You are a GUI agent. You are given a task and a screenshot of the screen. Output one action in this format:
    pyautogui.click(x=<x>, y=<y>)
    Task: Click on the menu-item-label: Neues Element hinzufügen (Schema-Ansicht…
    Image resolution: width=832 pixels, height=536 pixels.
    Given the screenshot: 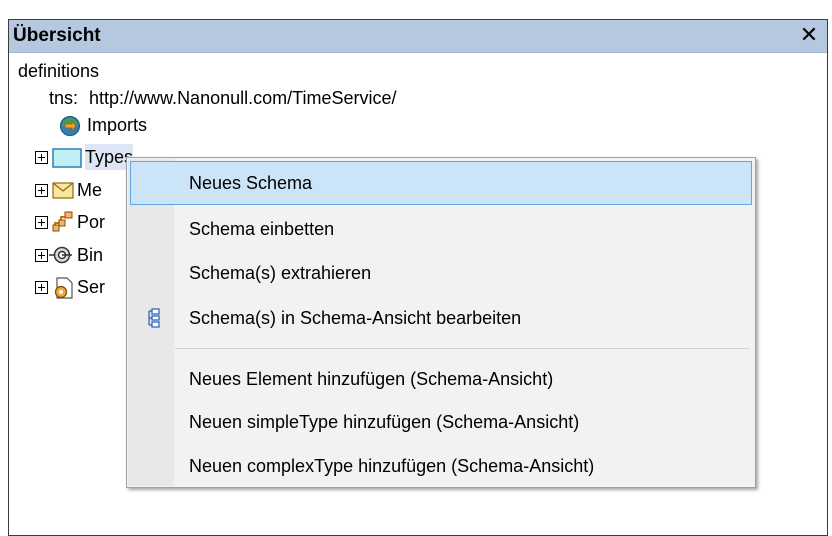 What is the action you would take?
    pyautogui.click(x=371, y=379)
    